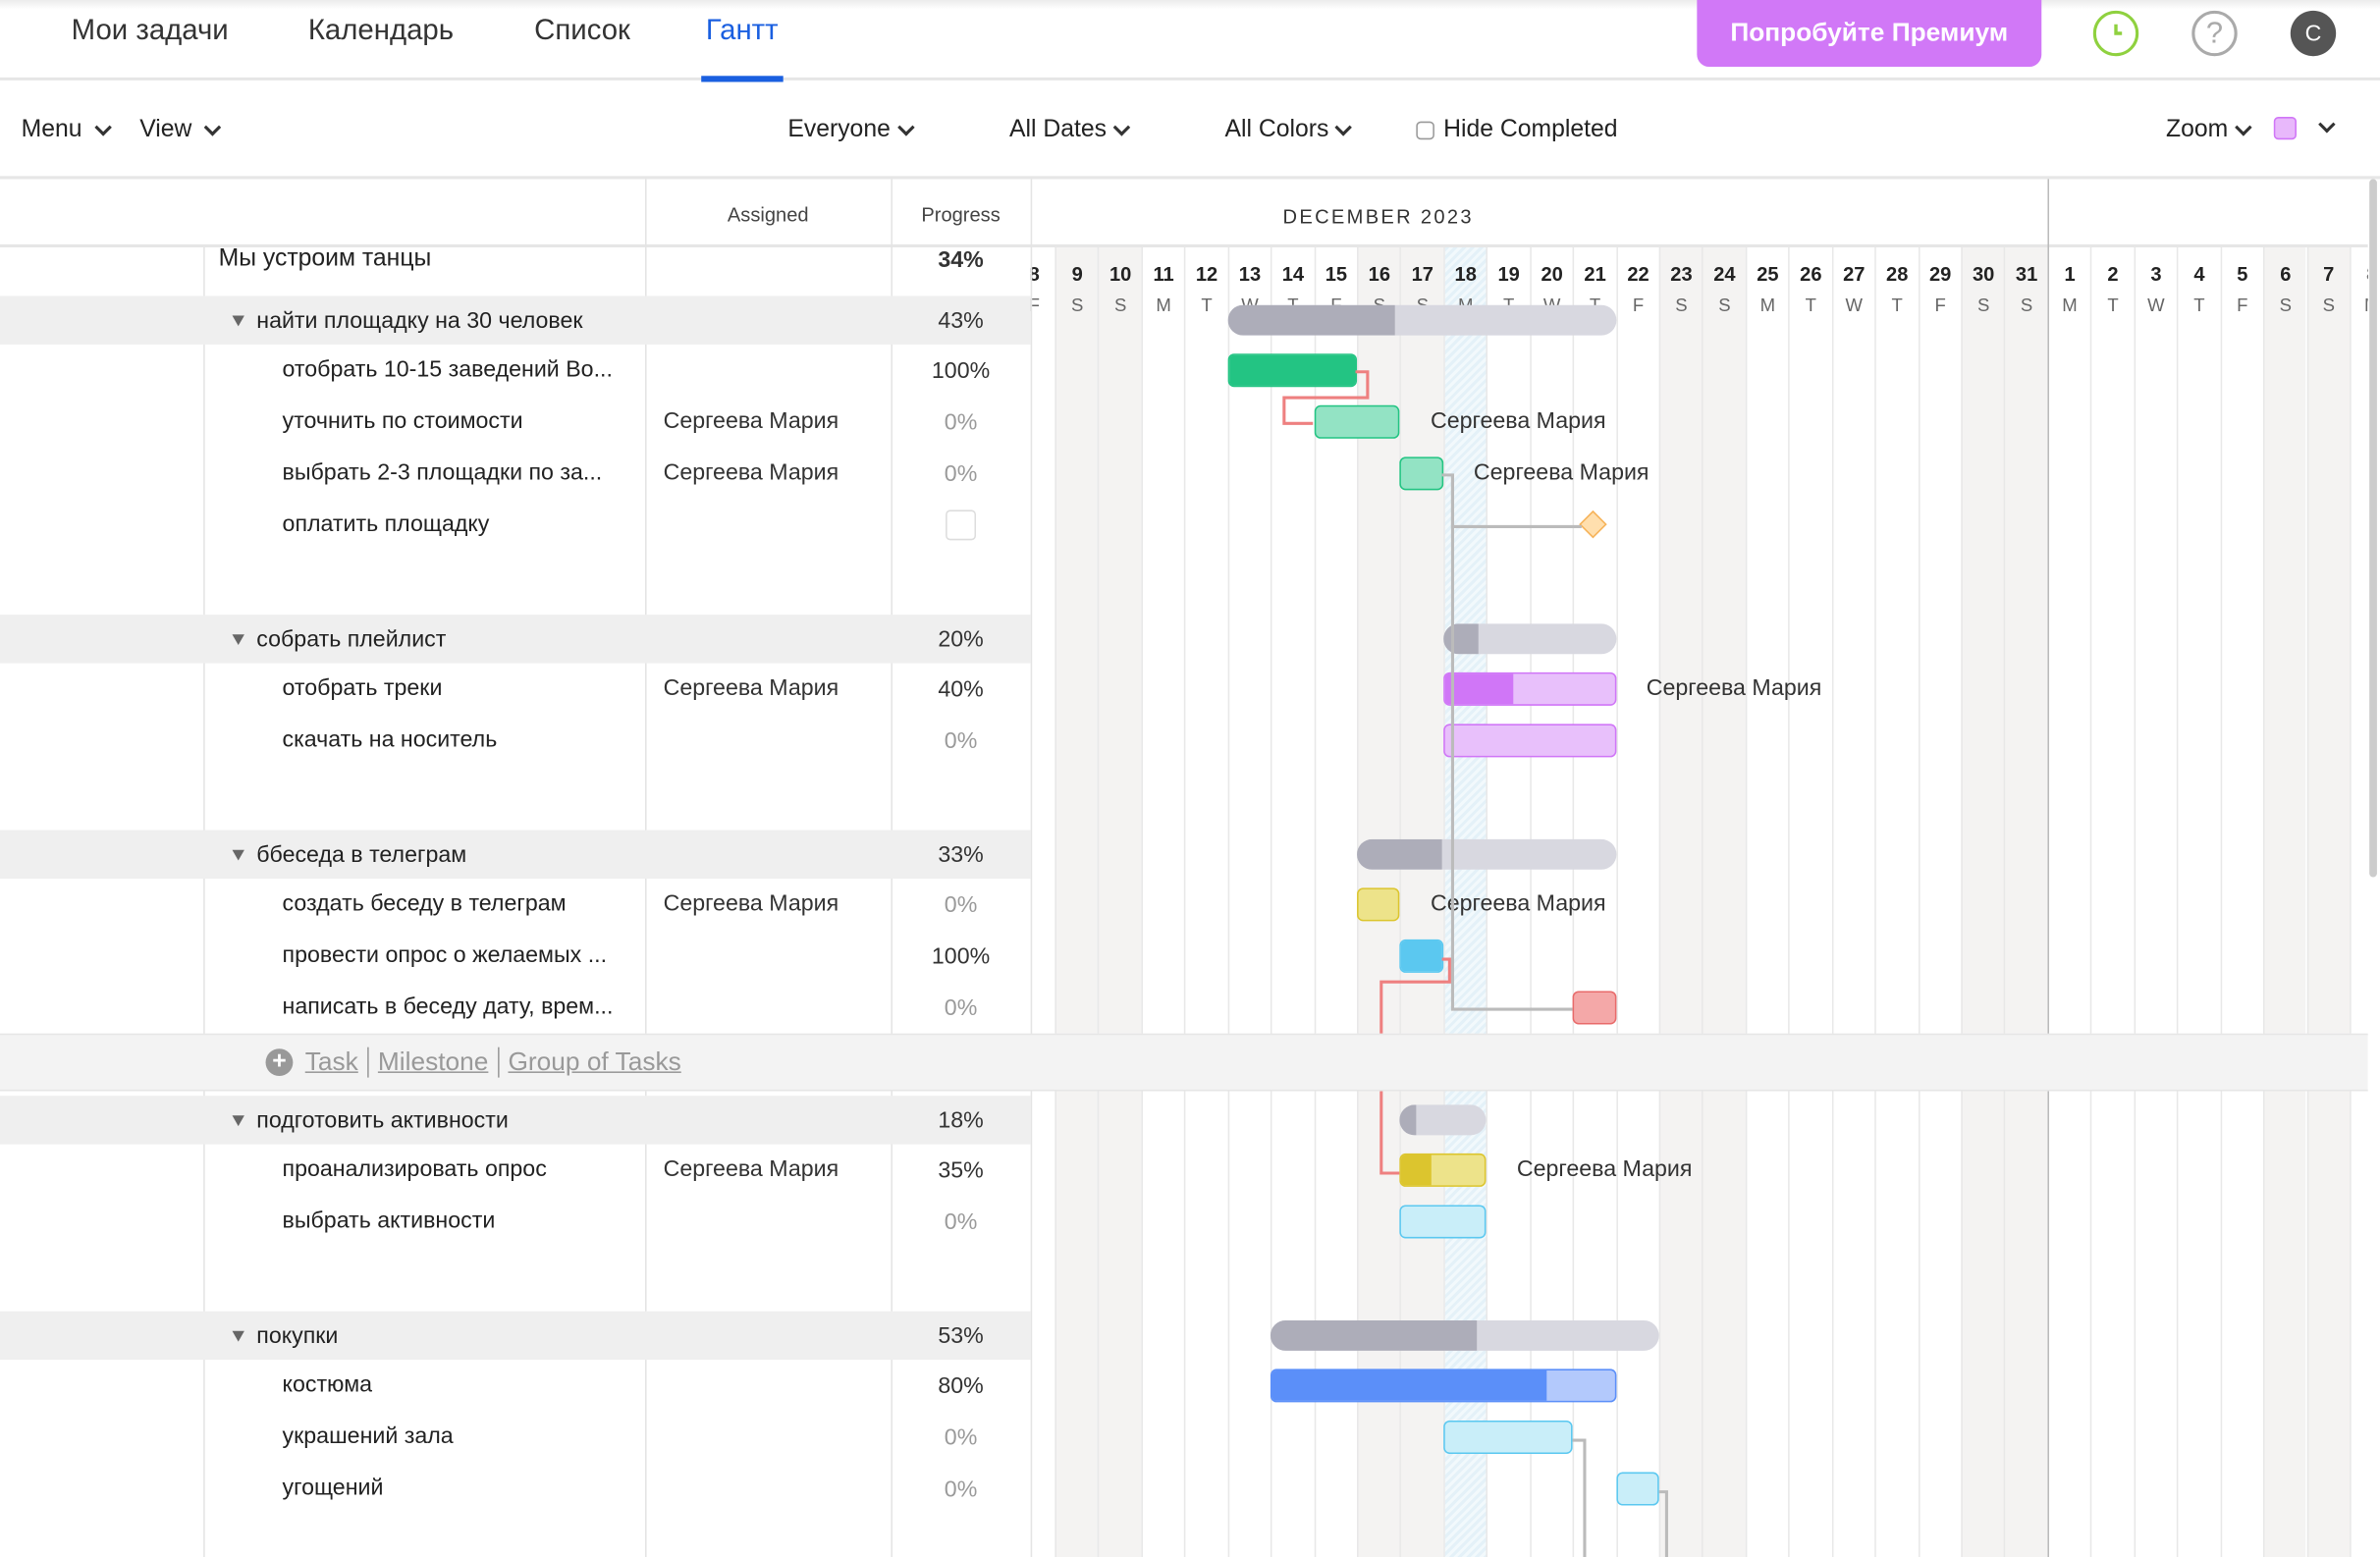  I want to click on group-row: ббеседа в телеграм 33%, so click(1184, 855).